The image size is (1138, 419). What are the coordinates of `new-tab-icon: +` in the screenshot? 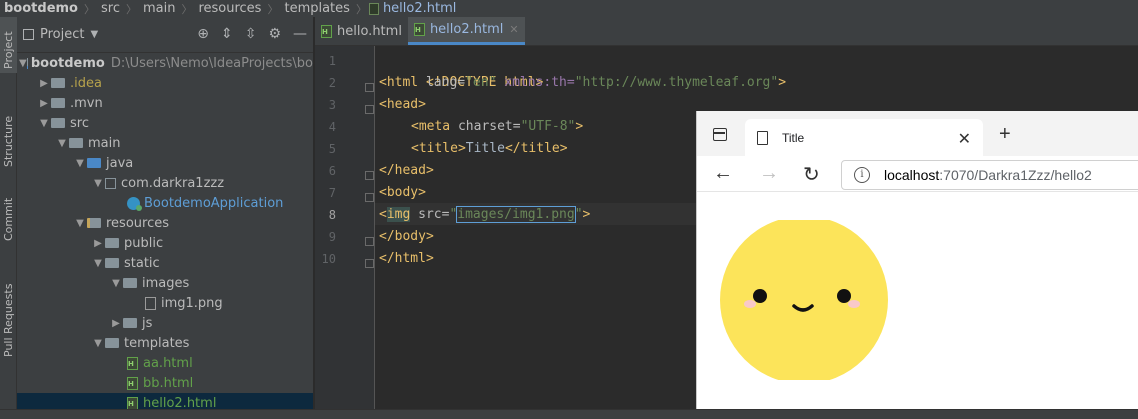 It's located at (1005, 134).